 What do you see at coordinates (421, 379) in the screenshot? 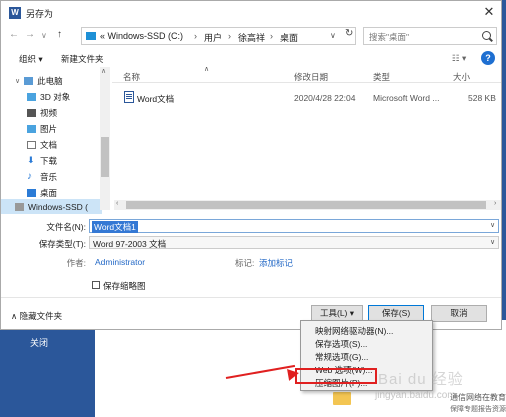
I see `watermark: Bai du 经验` at bounding box center [421, 379].